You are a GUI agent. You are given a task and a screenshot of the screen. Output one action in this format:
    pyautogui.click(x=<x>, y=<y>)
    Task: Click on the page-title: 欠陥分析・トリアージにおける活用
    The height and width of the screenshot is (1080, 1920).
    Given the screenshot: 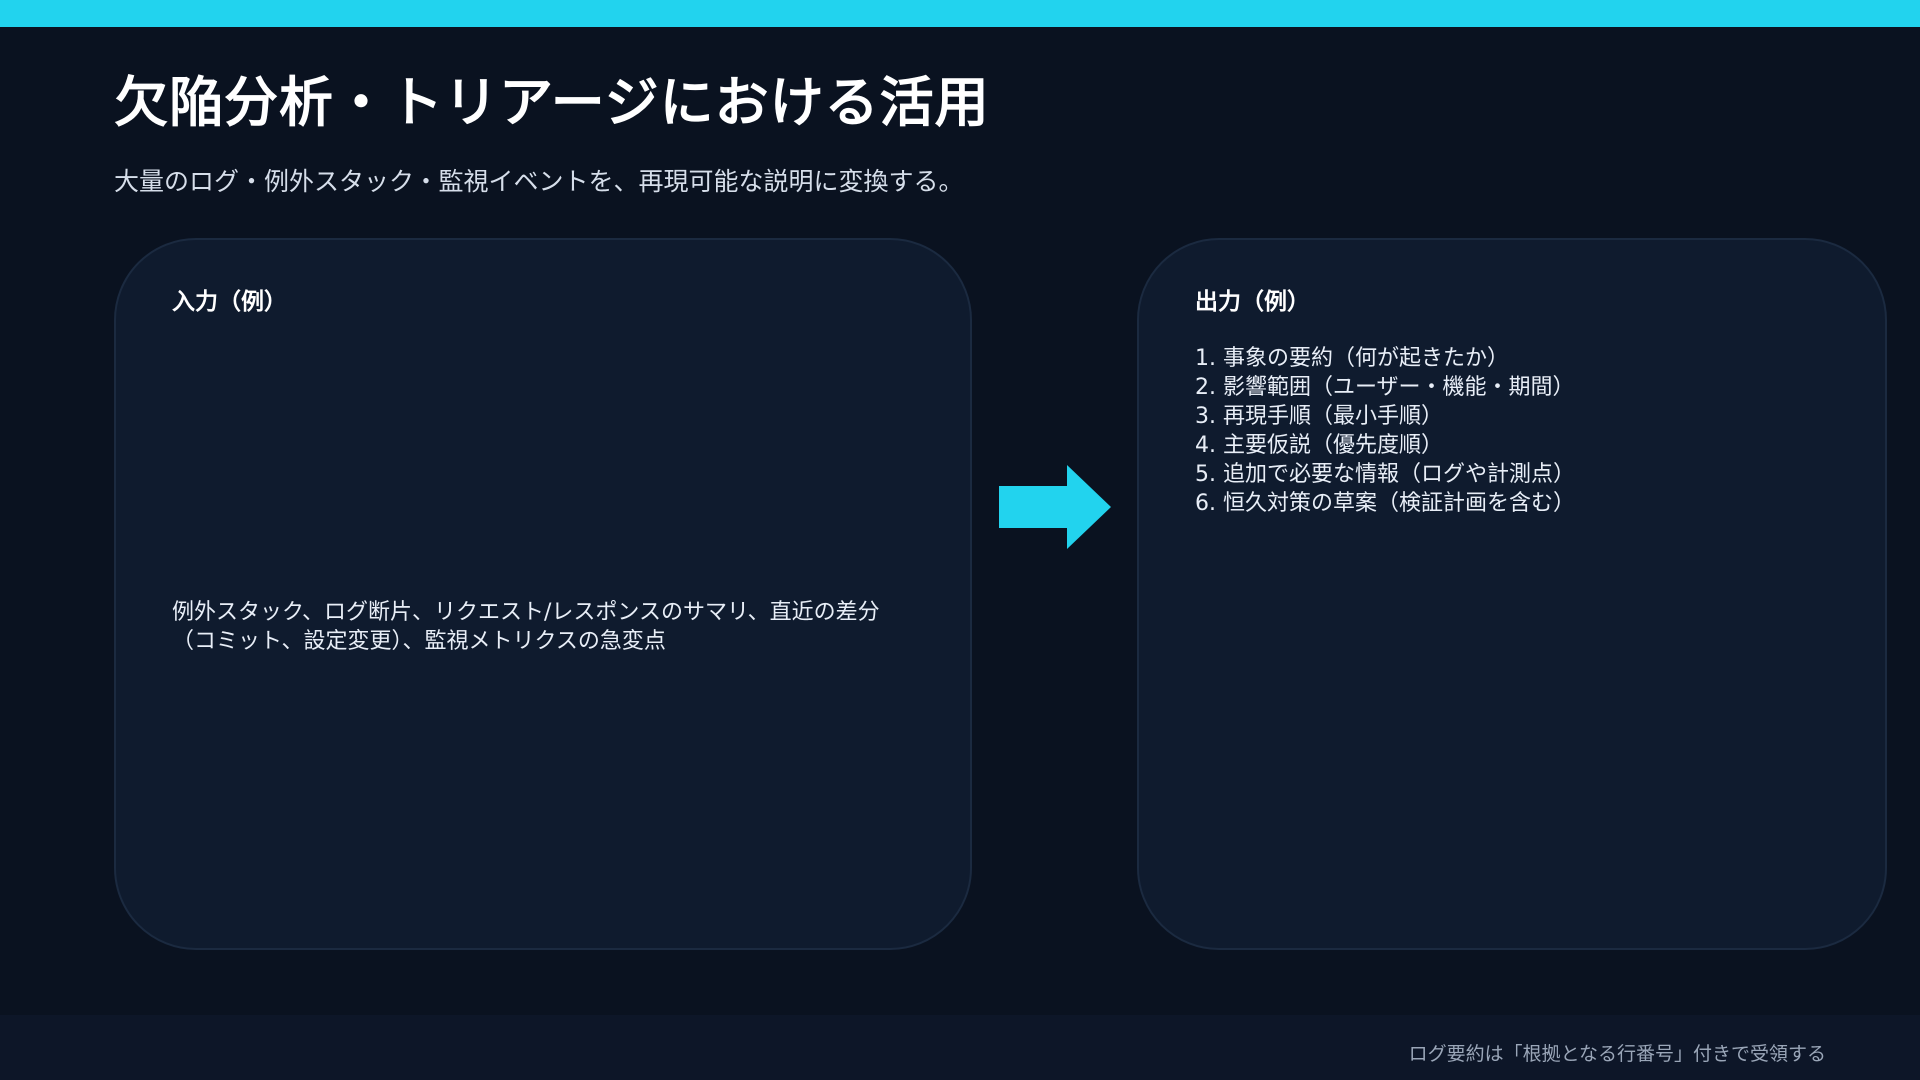 What is the action you would take?
    pyautogui.click(x=552, y=102)
    